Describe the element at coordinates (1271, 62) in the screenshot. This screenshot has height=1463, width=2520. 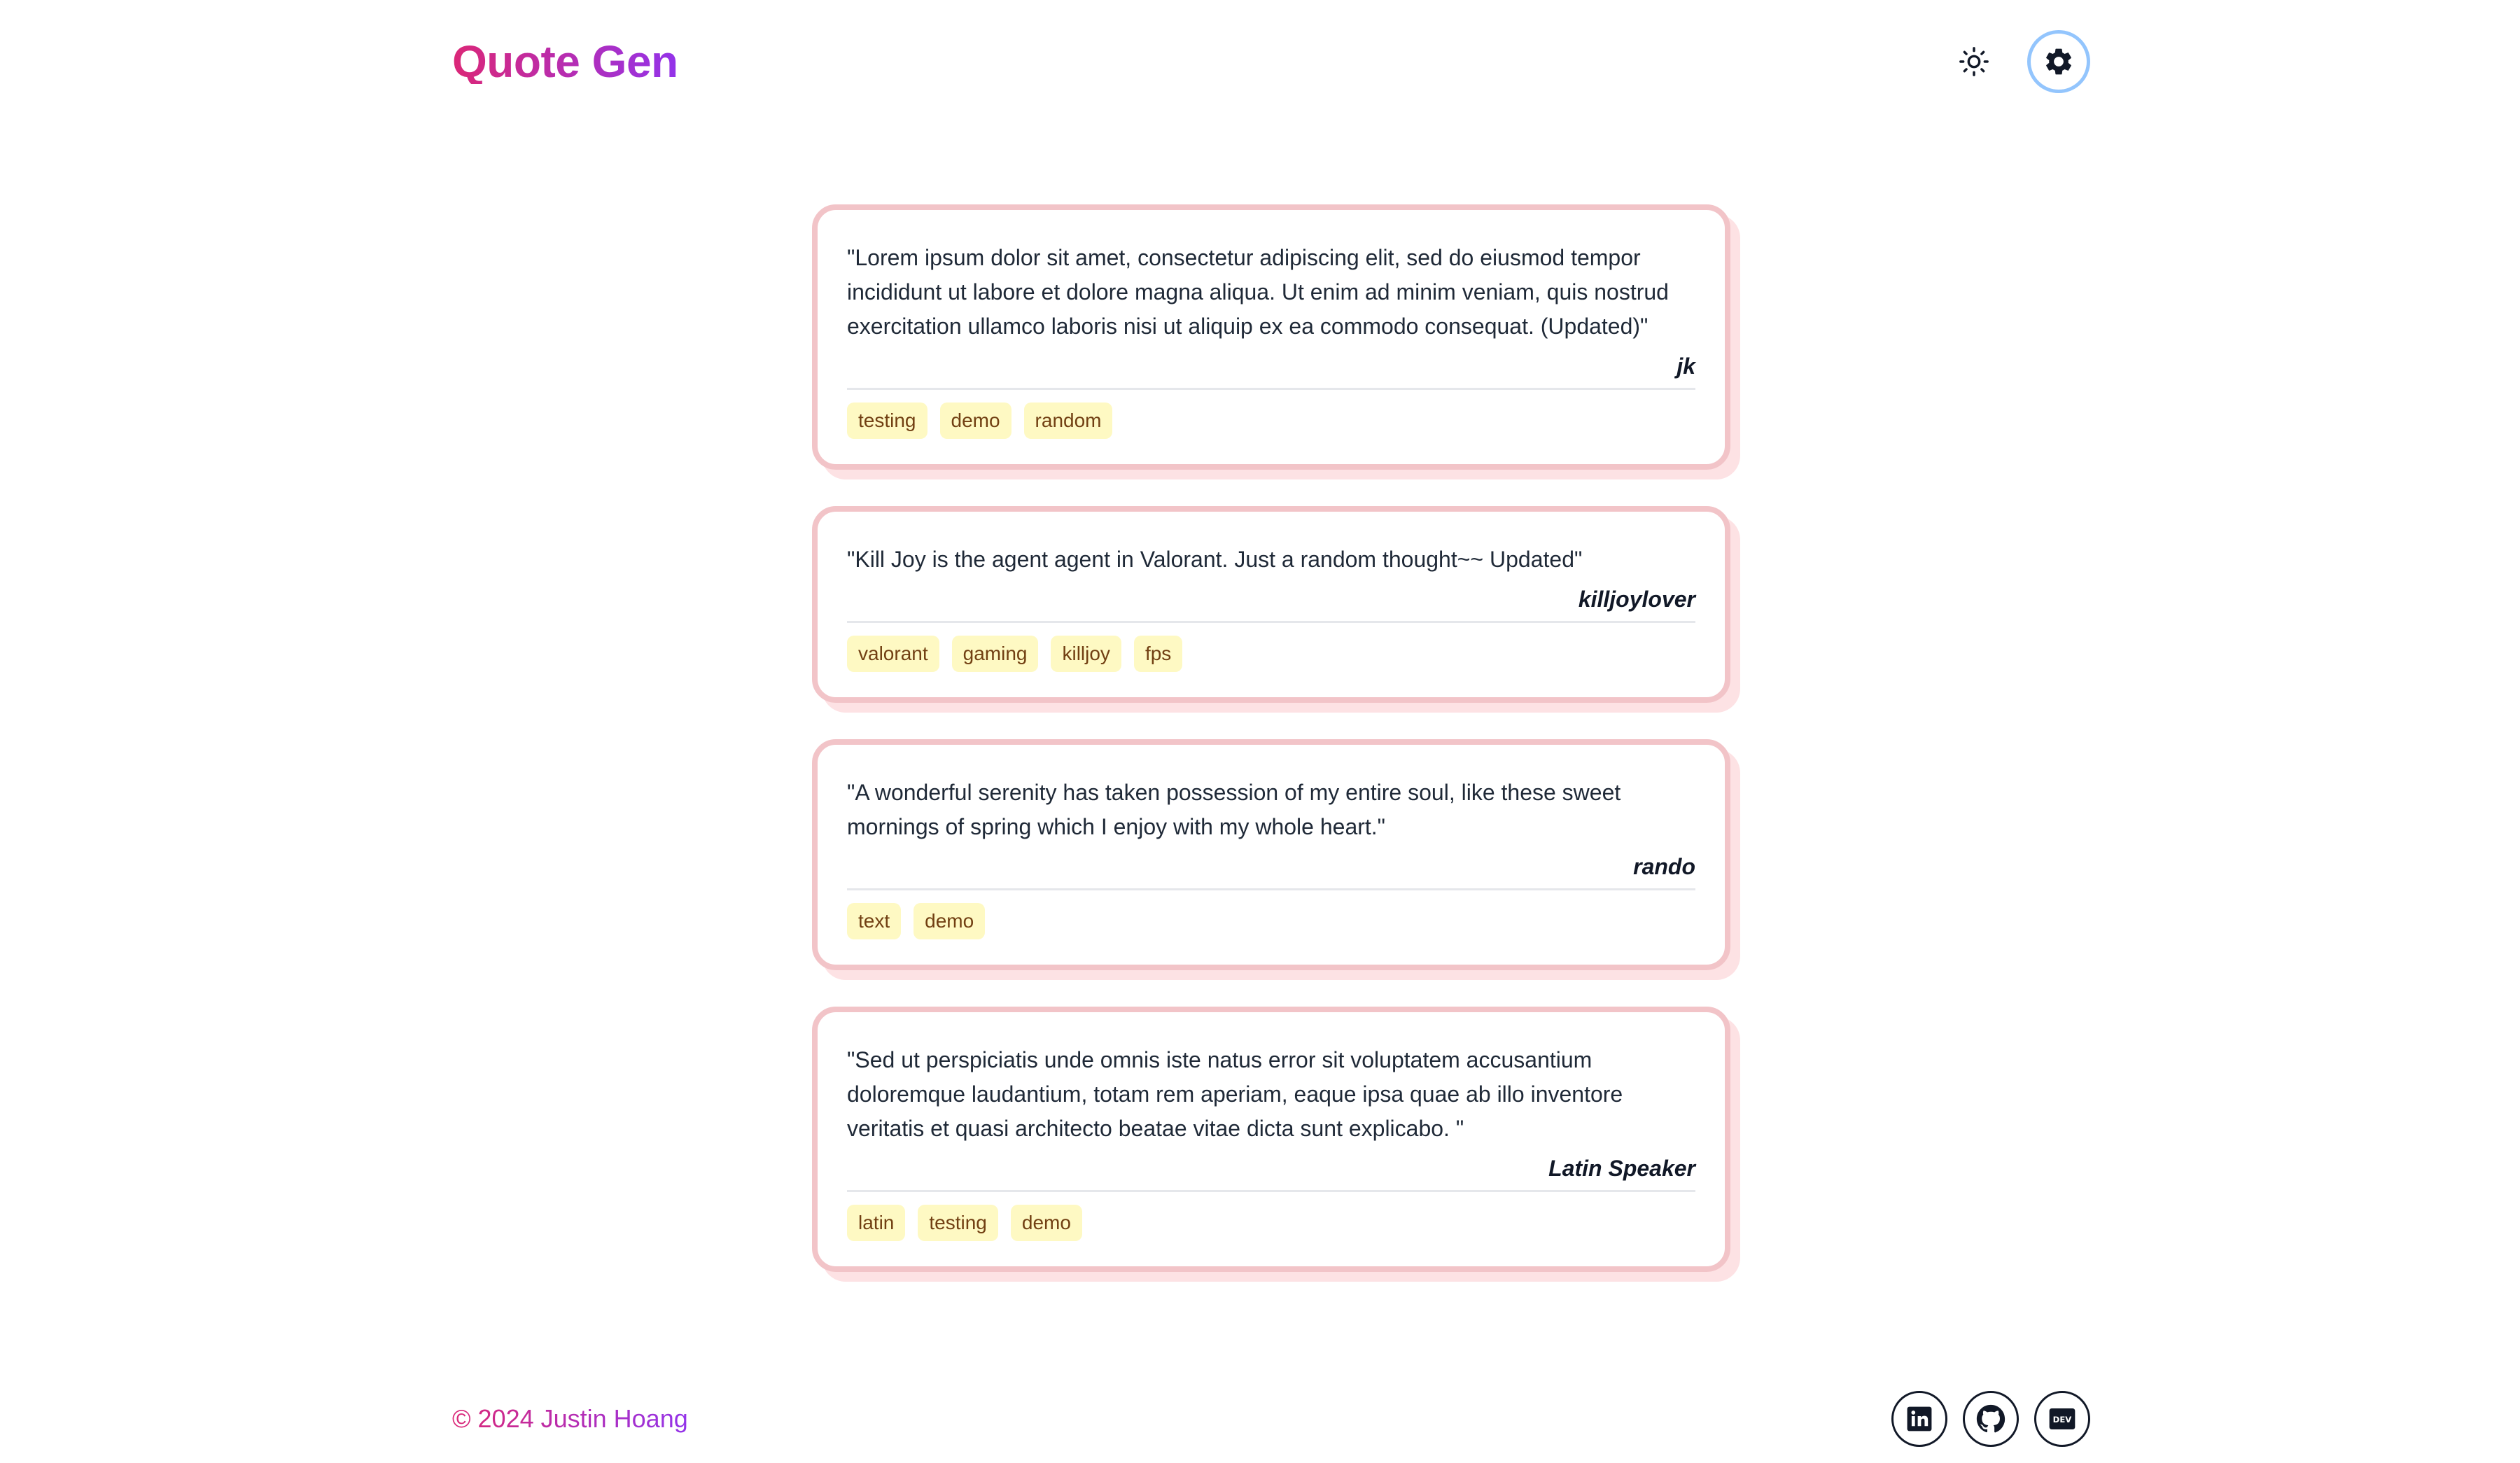
I see `header: Quote Gen` at that location.